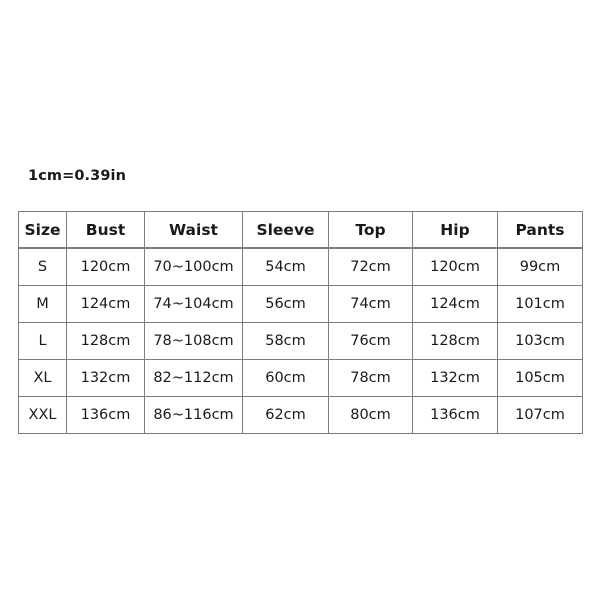 This screenshot has width=600, height=600. Describe the element at coordinates (193, 304) in the screenshot. I see `cell-waist: 74~104cm` at that location.